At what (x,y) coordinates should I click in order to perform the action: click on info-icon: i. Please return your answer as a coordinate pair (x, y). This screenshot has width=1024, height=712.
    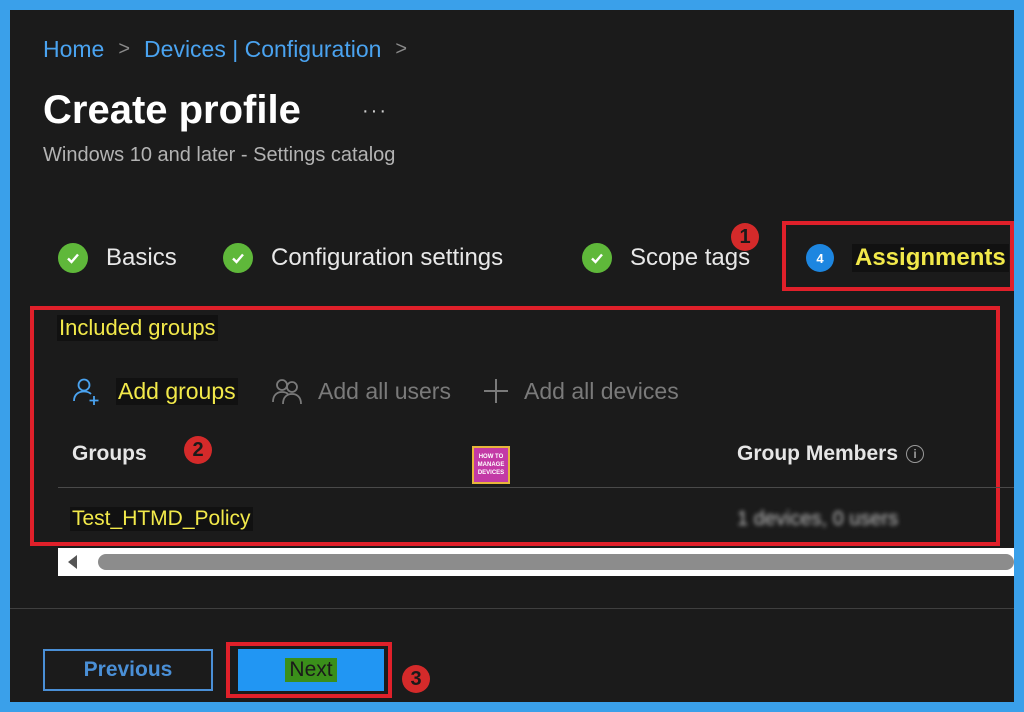
    Looking at the image, I should click on (915, 454).